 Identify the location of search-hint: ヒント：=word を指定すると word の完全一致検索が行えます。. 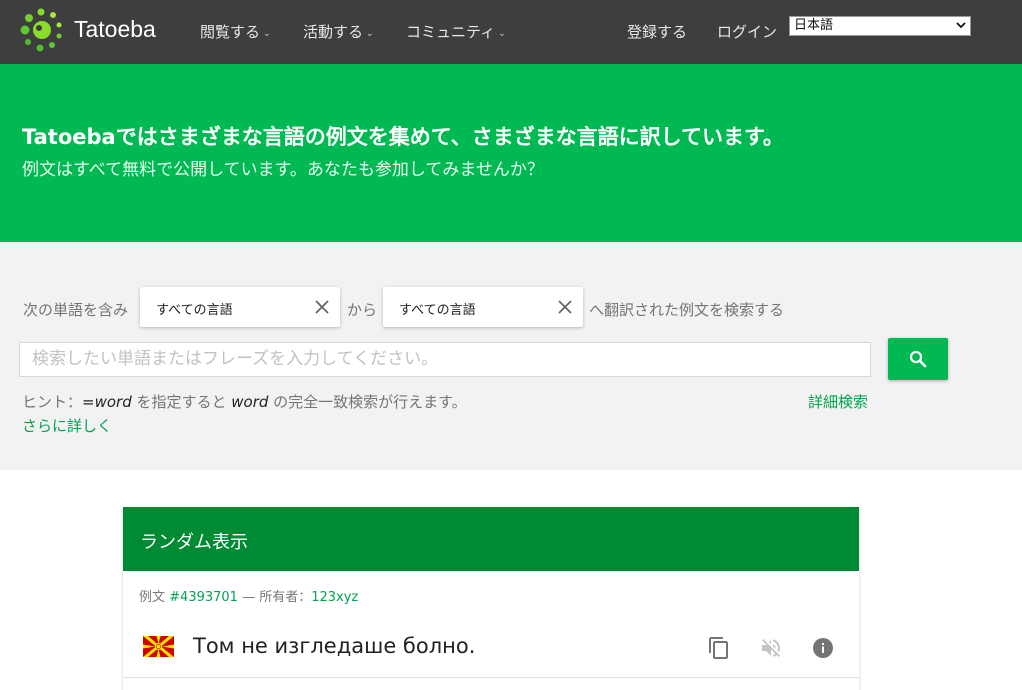
(244, 402).